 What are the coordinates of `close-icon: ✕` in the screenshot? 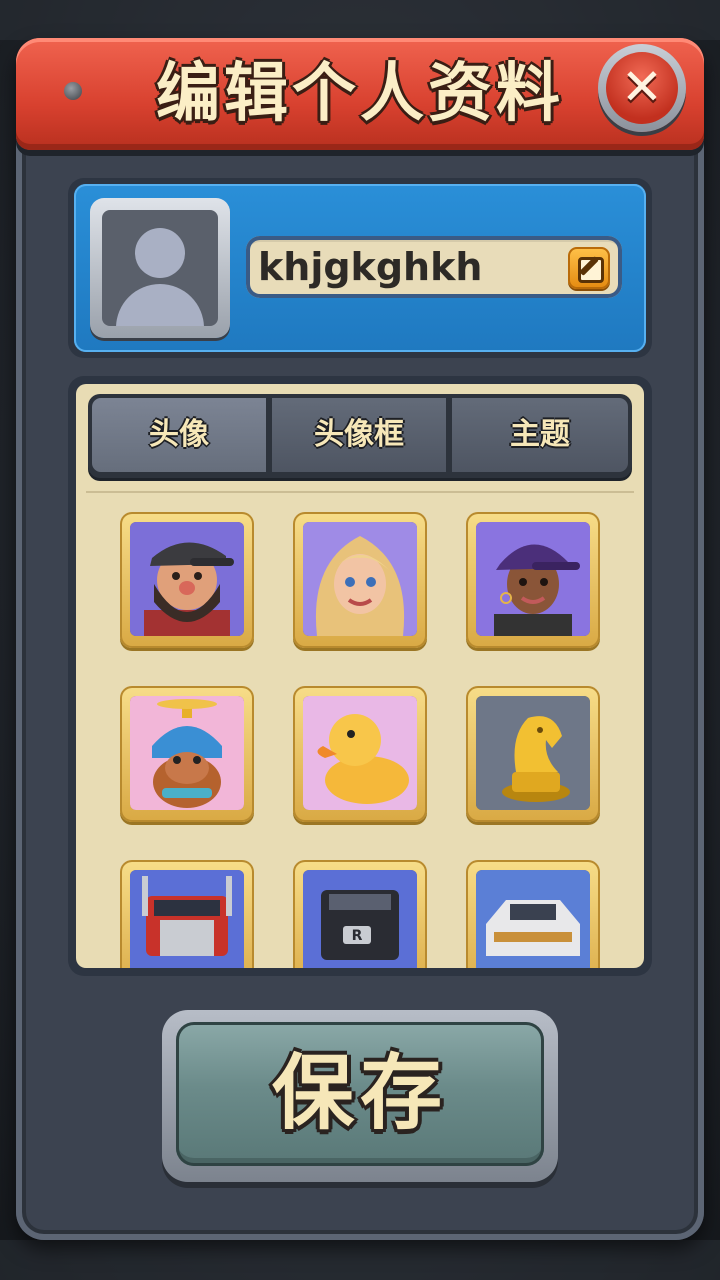 It's located at (642, 88).